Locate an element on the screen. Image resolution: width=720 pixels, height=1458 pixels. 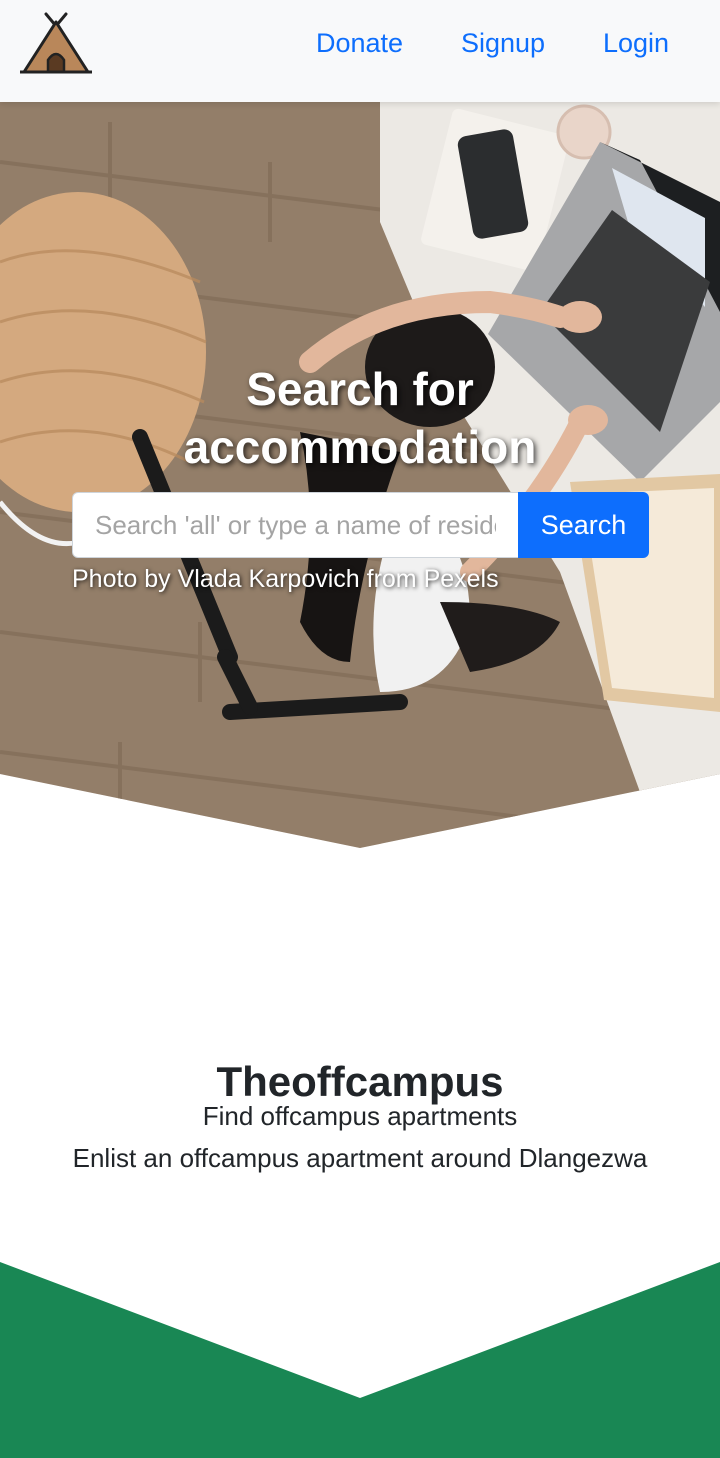
tent-icon is located at coordinates (56, 43).